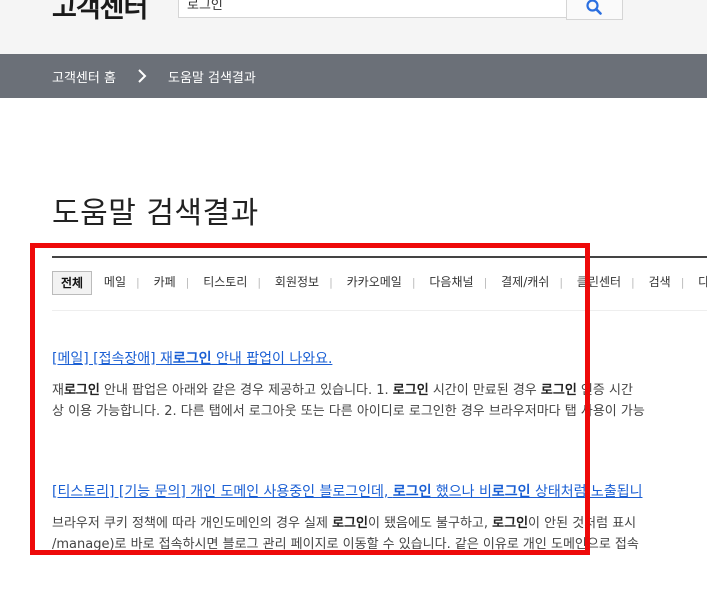 The height and width of the screenshot is (590, 707). I want to click on tab-cafe: 카페, so click(165, 282).